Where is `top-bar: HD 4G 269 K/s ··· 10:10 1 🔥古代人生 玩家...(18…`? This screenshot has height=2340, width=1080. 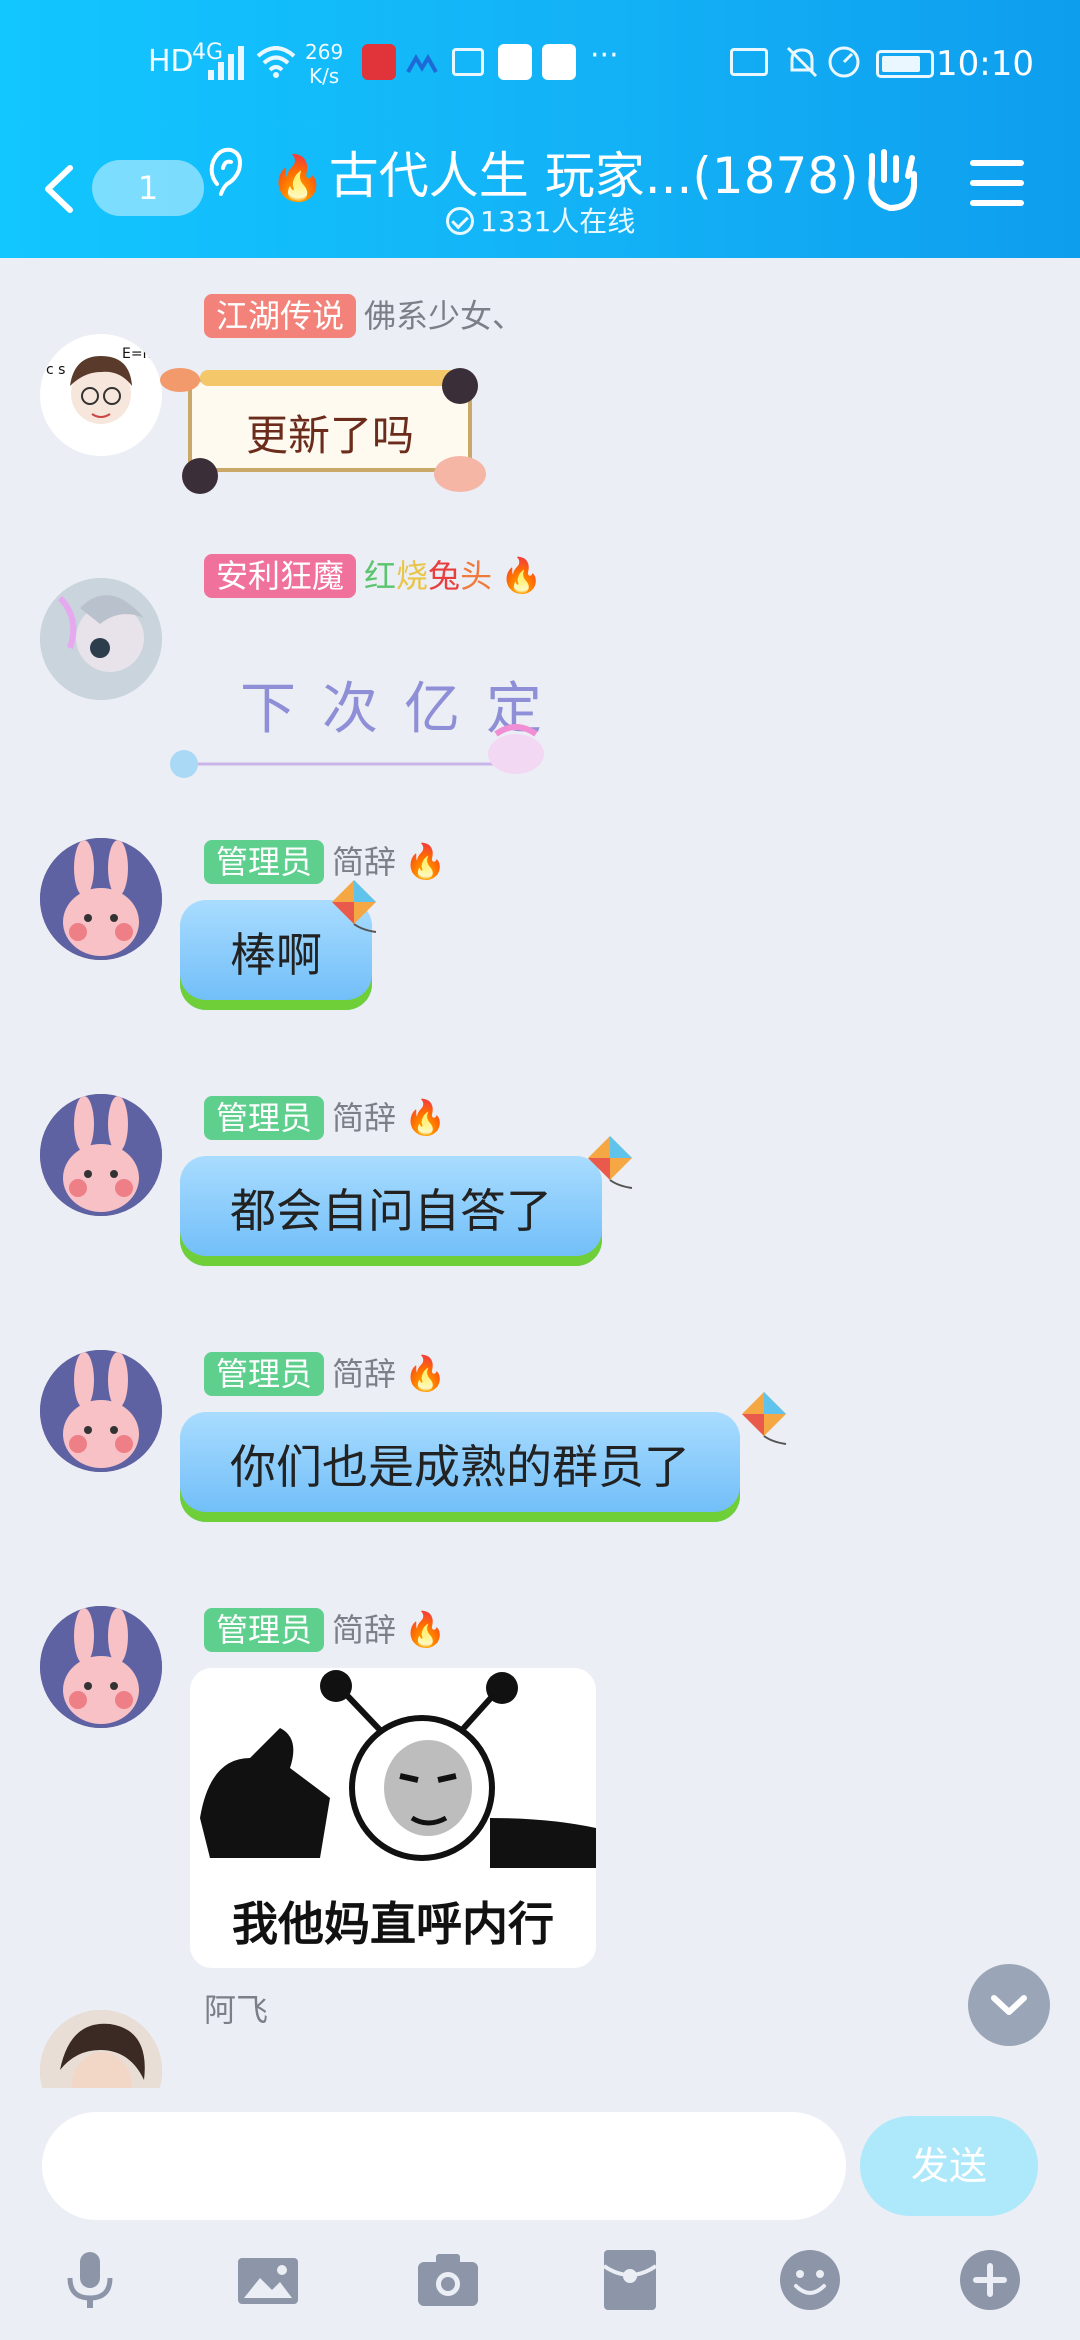
top-bar: HD 4G 269 K/s ··· 10:10 1 🔥古代人生 玩家...(18… is located at coordinates (540, 129).